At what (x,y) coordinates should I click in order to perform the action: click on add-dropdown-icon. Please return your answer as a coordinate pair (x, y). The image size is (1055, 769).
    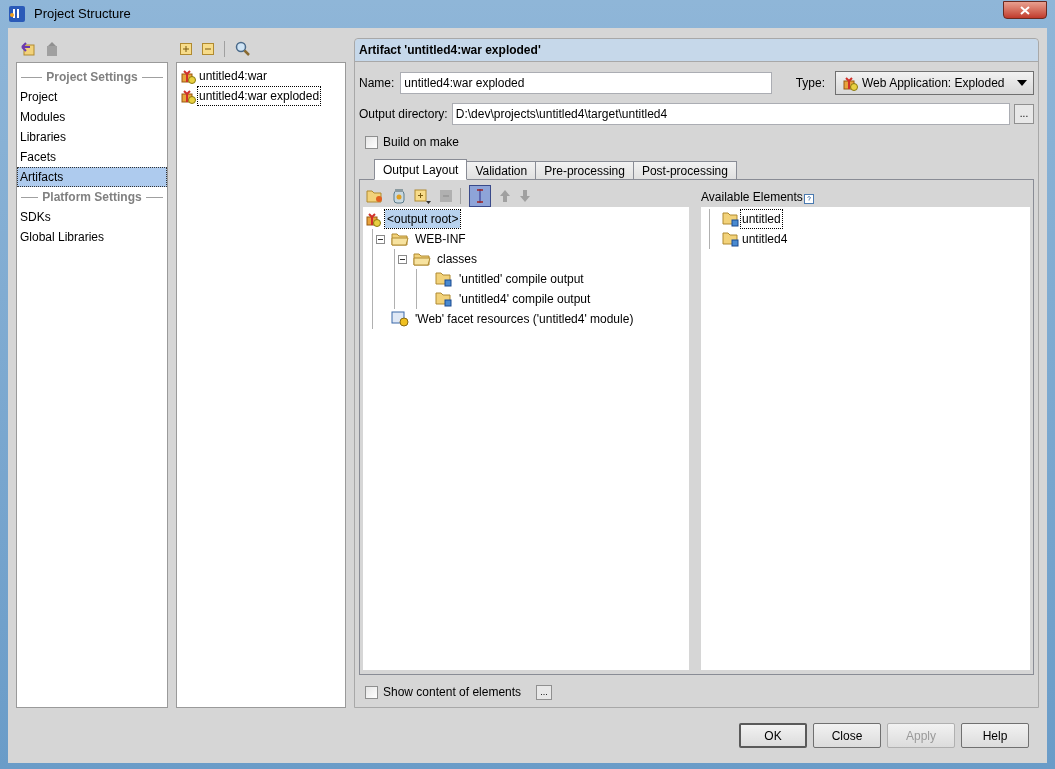
    Looking at the image, I should click on (423, 195).